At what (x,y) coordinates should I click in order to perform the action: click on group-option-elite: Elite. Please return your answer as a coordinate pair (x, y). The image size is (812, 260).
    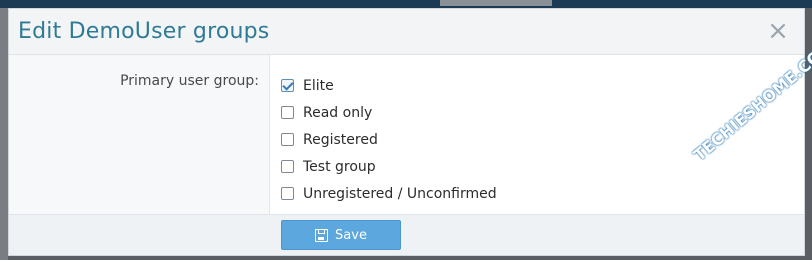
    Looking at the image, I should click on (389, 85).